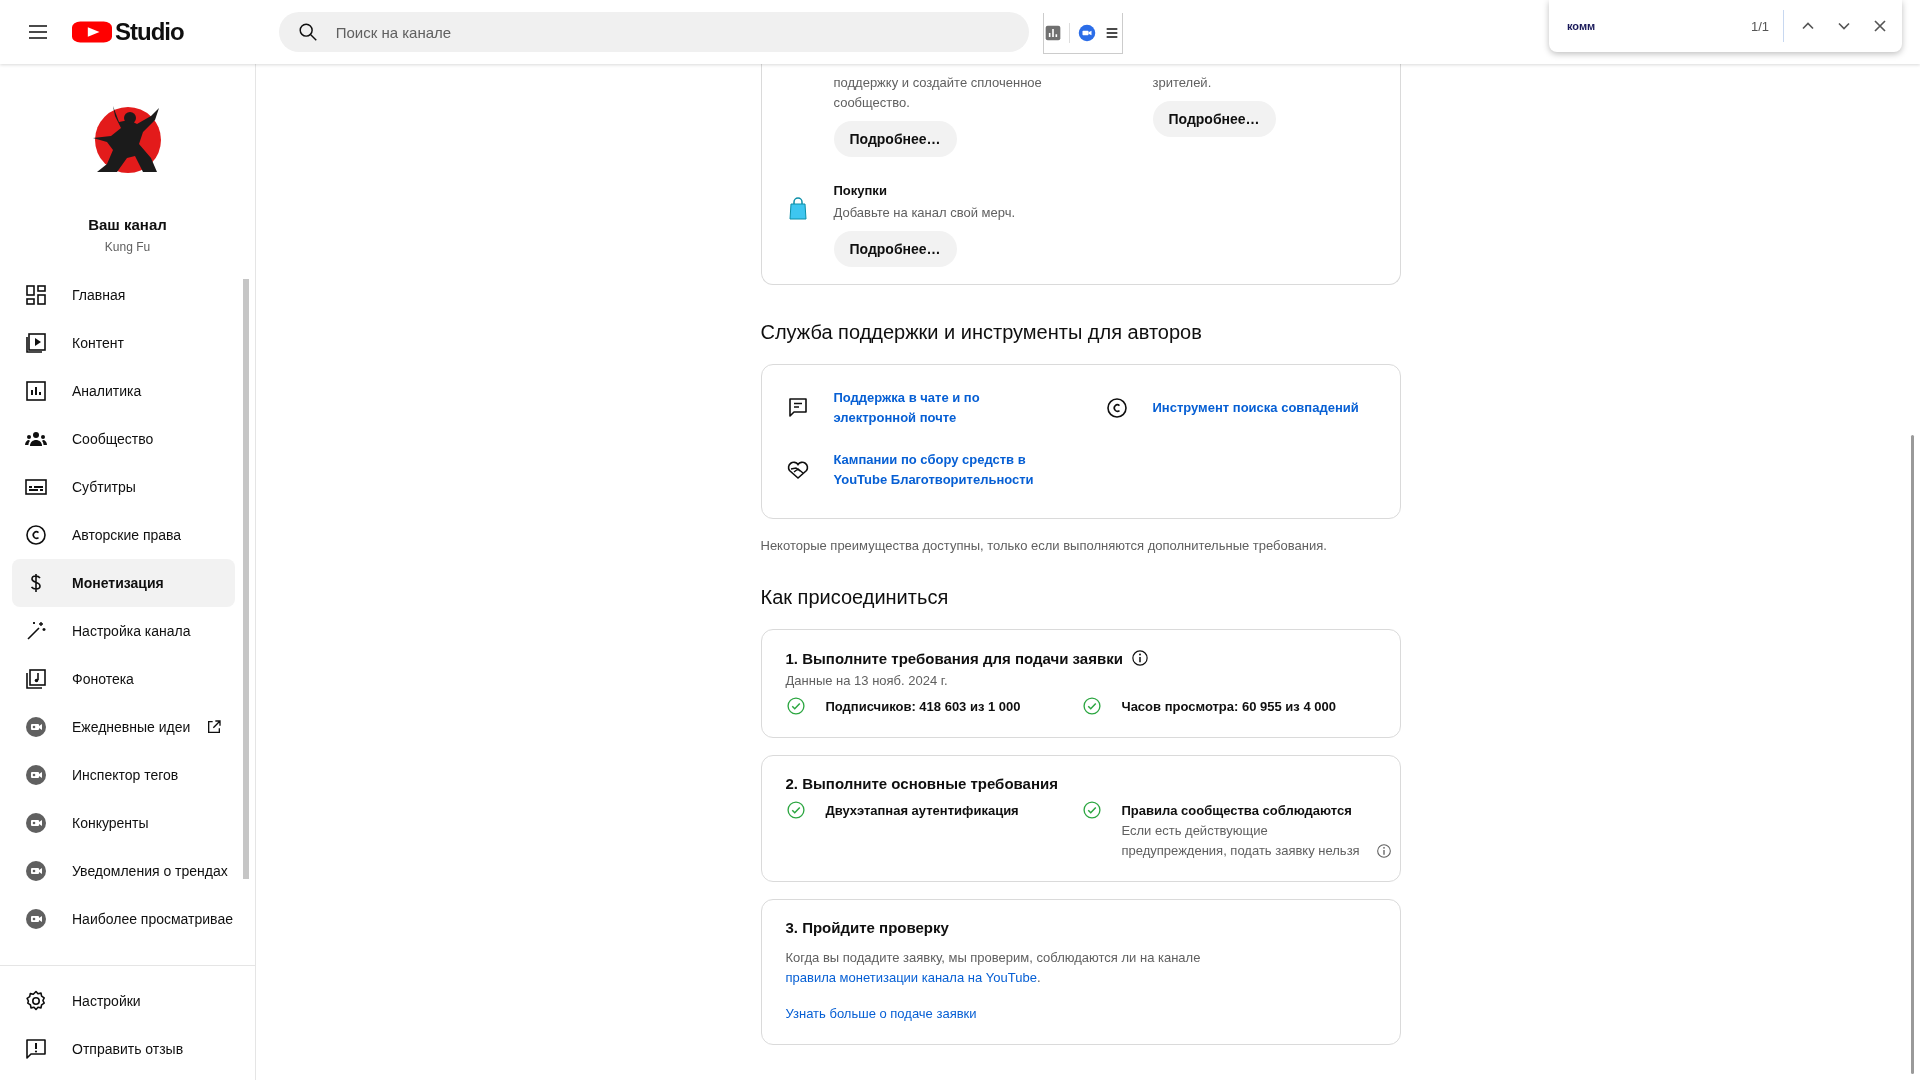  I want to click on external-link-icon, so click(214, 727).